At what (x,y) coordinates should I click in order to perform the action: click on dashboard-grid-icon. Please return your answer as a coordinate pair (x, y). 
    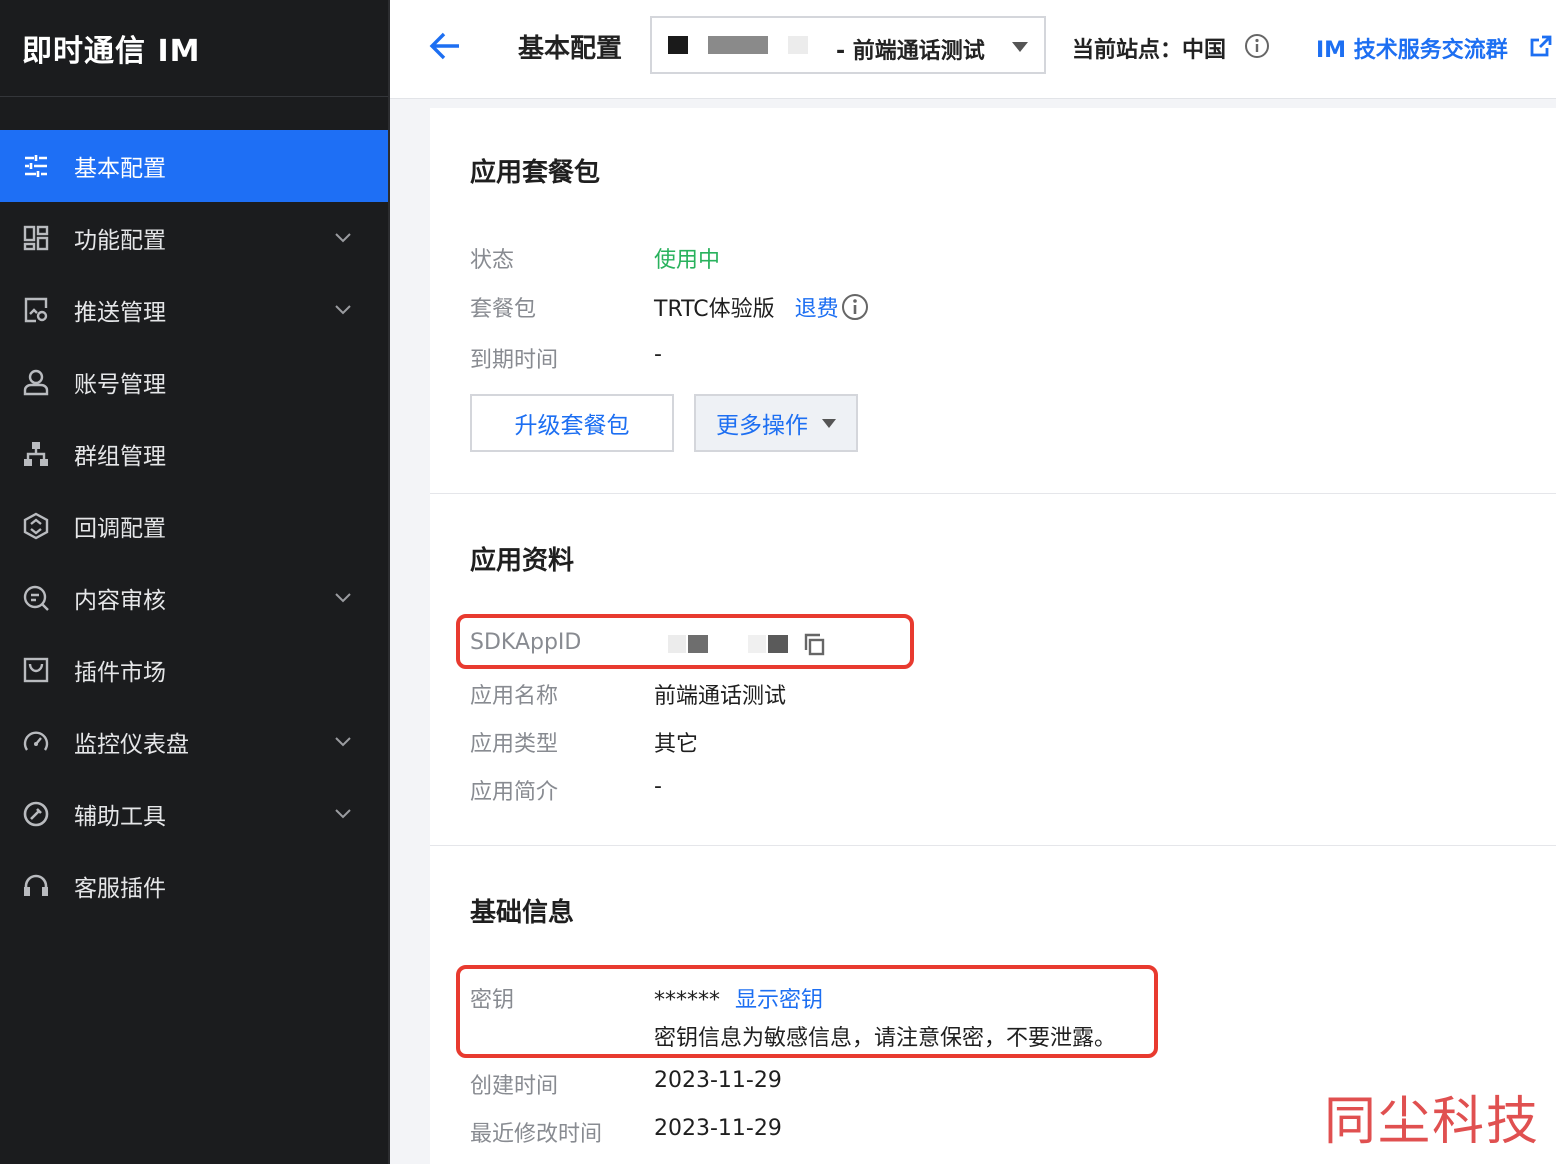
    Looking at the image, I should click on (36, 238).